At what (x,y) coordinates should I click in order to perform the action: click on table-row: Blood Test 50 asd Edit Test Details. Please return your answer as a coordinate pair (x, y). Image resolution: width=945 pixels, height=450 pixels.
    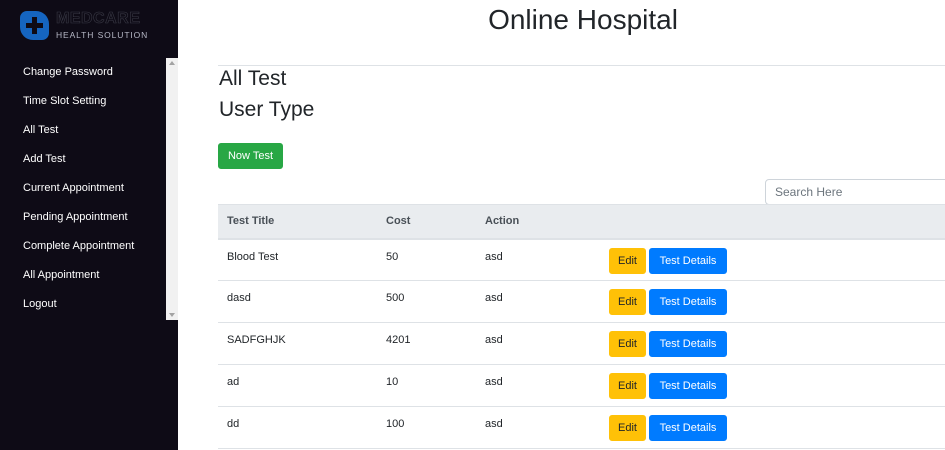
    Looking at the image, I should click on (581, 259).